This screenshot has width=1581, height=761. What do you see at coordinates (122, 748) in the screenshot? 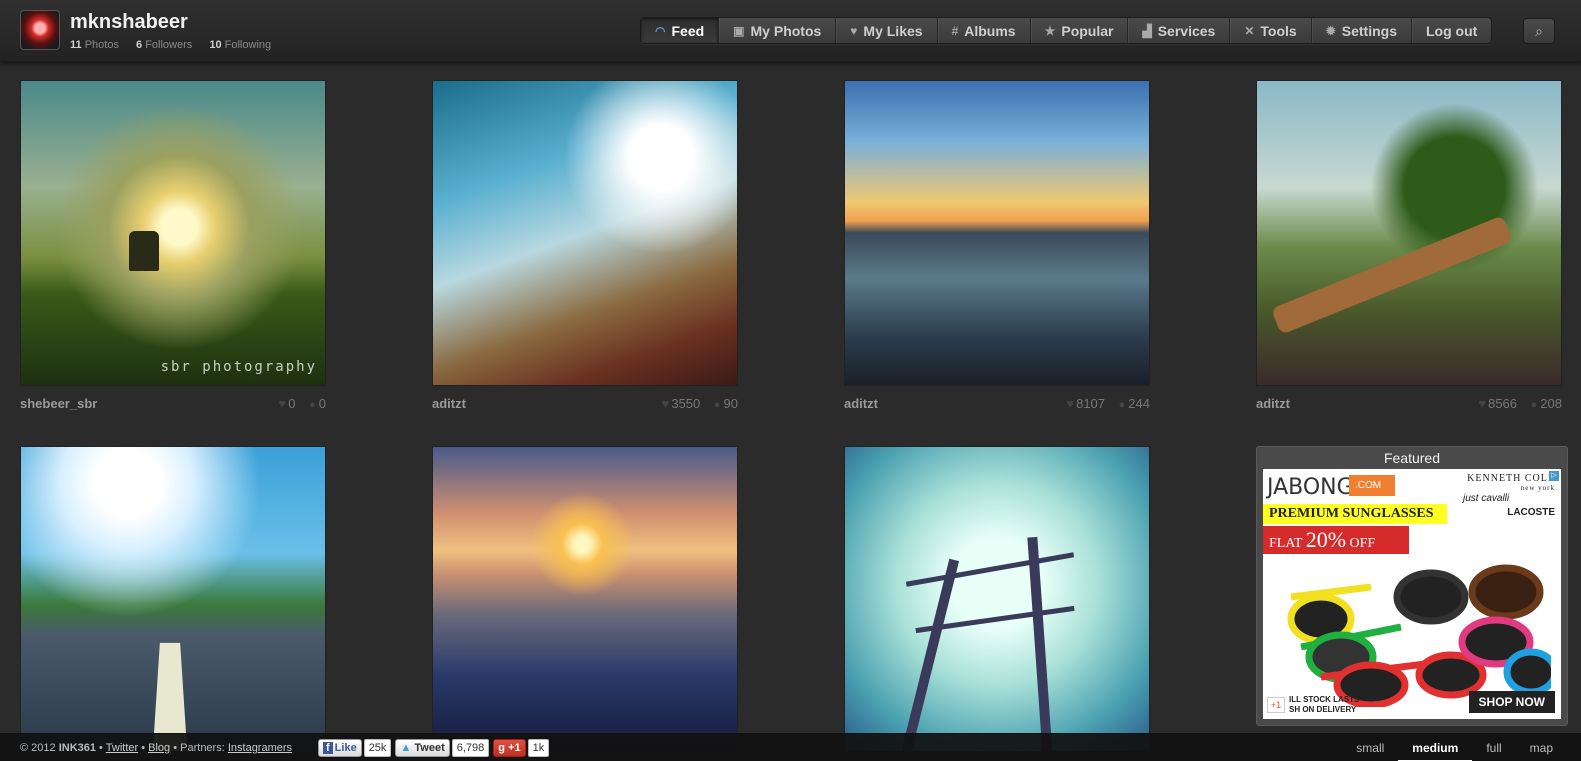
I see `twitter-link: Twitter` at bounding box center [122, 748].